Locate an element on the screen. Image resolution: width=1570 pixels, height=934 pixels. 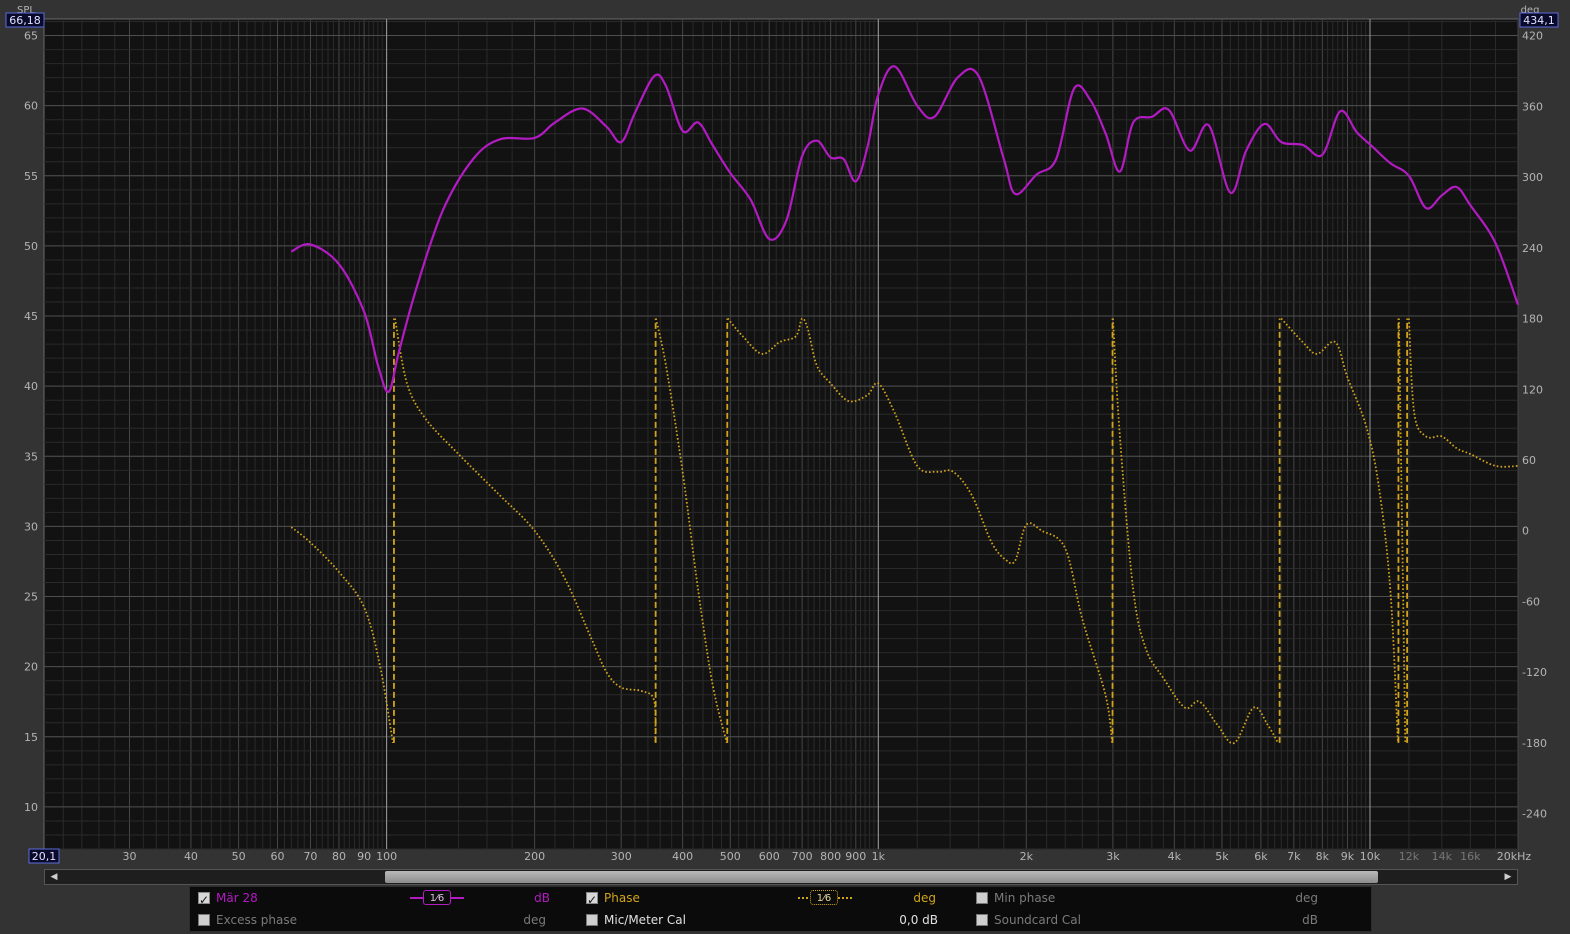
x-tick-label: 5k is located at coordinates (1222, 856).